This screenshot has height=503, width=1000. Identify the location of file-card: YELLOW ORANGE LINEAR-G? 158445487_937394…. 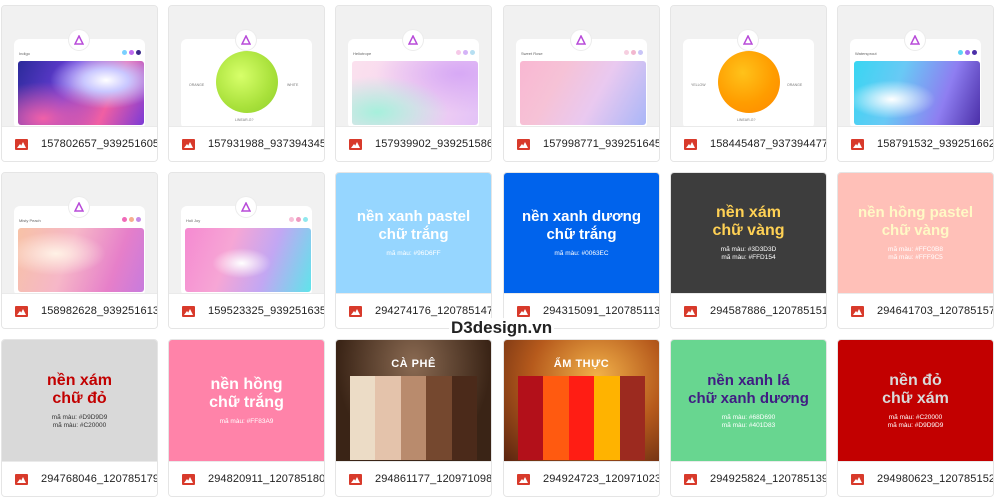
(748, 83).